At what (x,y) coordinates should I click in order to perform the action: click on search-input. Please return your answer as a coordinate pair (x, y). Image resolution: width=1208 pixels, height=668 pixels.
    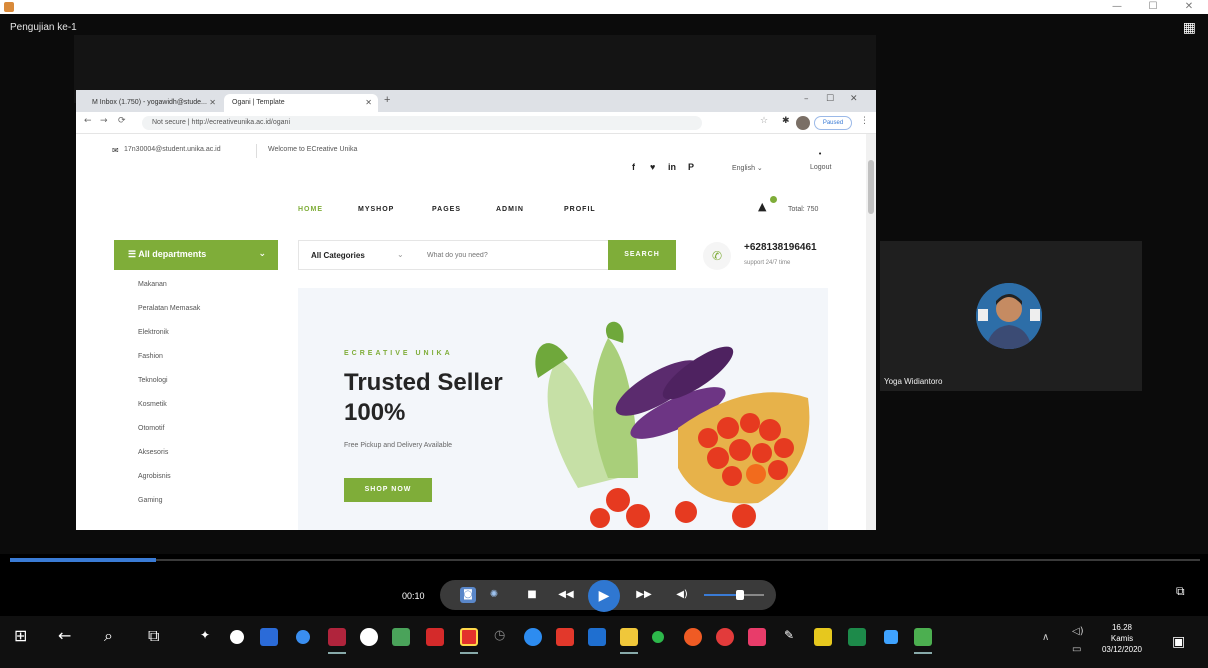
    Looking at the image, I should click on (507, 255).